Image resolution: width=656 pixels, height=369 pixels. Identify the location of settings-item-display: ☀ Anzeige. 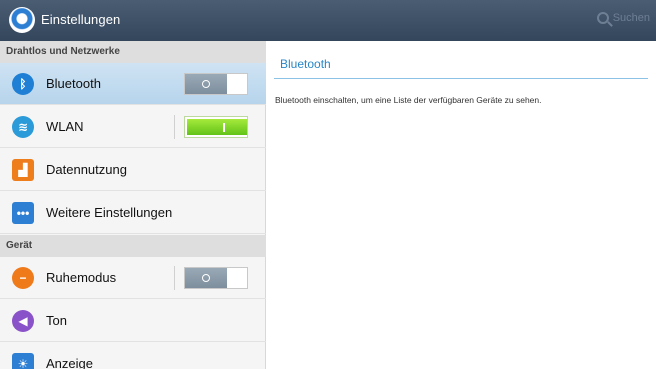
(133, 356).